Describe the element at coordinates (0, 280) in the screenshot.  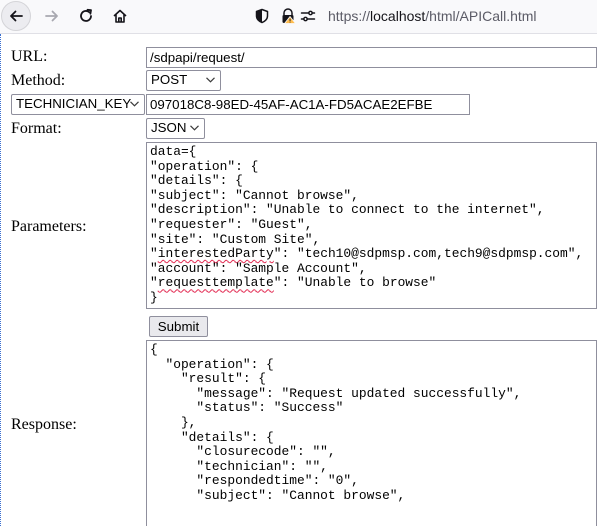
I see `page-focus-border` at that location.